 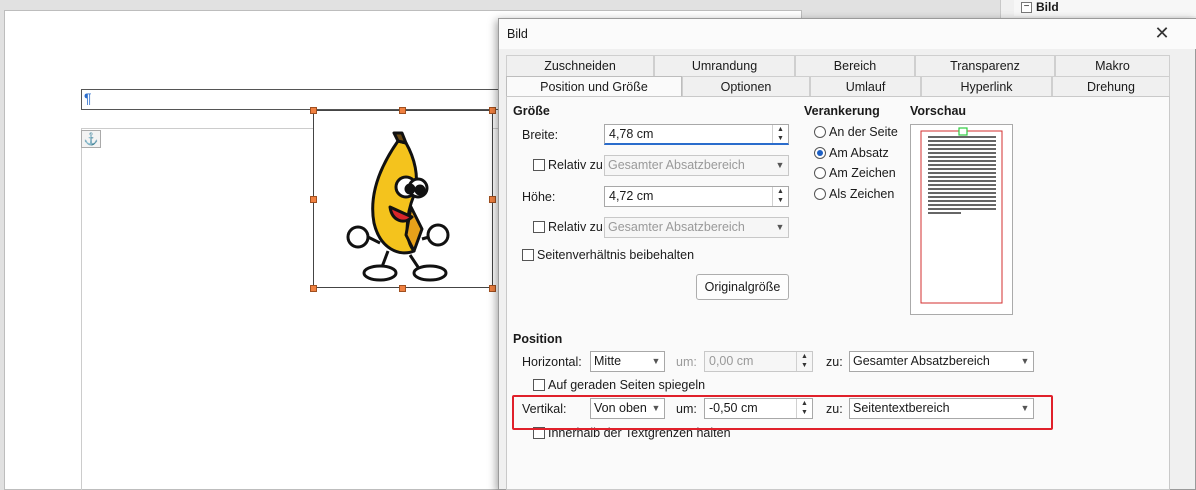 I want to click on tab-umrandung: Umrandung, so click(x=724, y=65).